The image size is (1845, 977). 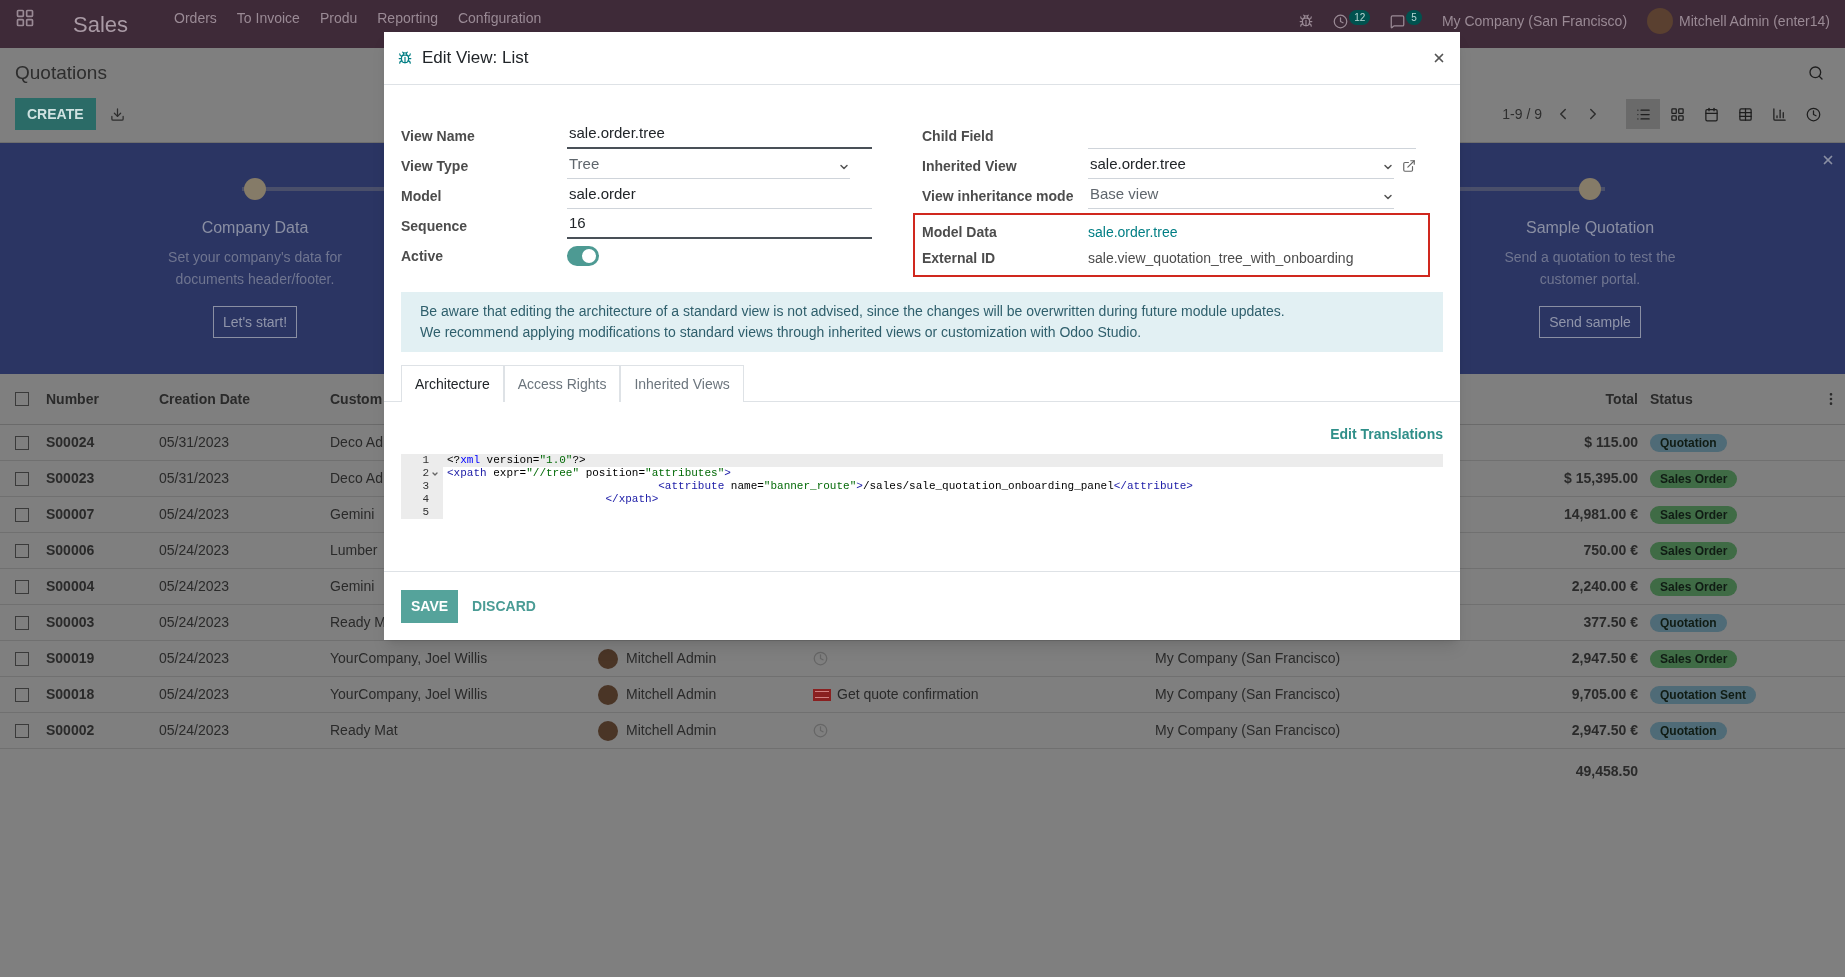 What do you see at coordinates (425, 499) in the screenshot?
I see `line-number: 4` at bounding box center [425, 499].